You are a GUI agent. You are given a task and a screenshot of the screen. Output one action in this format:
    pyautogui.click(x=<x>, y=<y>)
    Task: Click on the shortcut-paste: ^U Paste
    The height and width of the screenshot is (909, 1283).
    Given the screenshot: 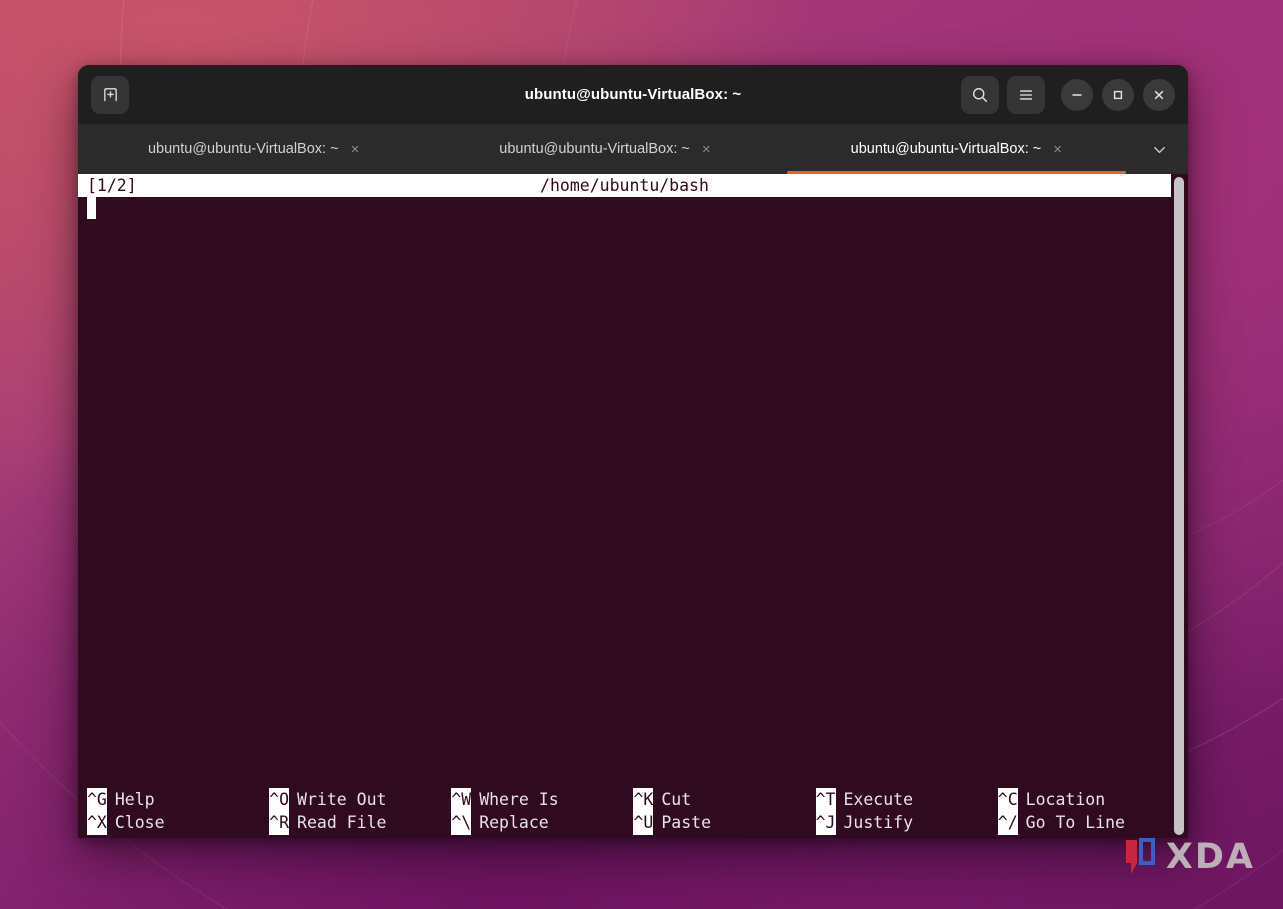 What is the action you would take?
    pyautogui.click(x=715, y=822)
    